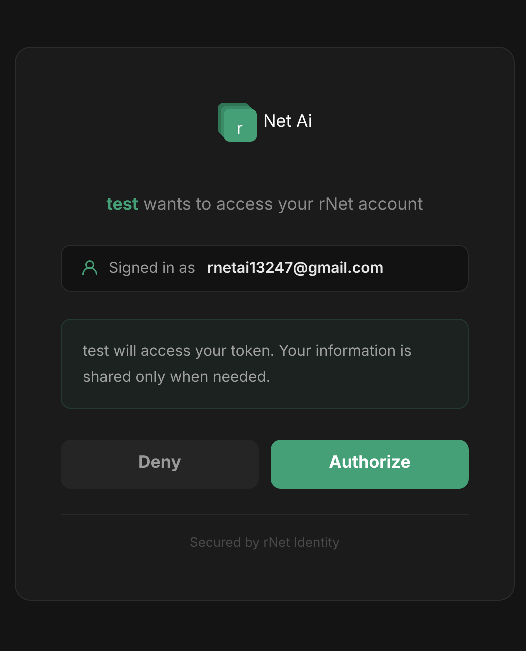  I want to click on notice-text: test will access your token. Your information is shared only when needed., so click(248, 364).